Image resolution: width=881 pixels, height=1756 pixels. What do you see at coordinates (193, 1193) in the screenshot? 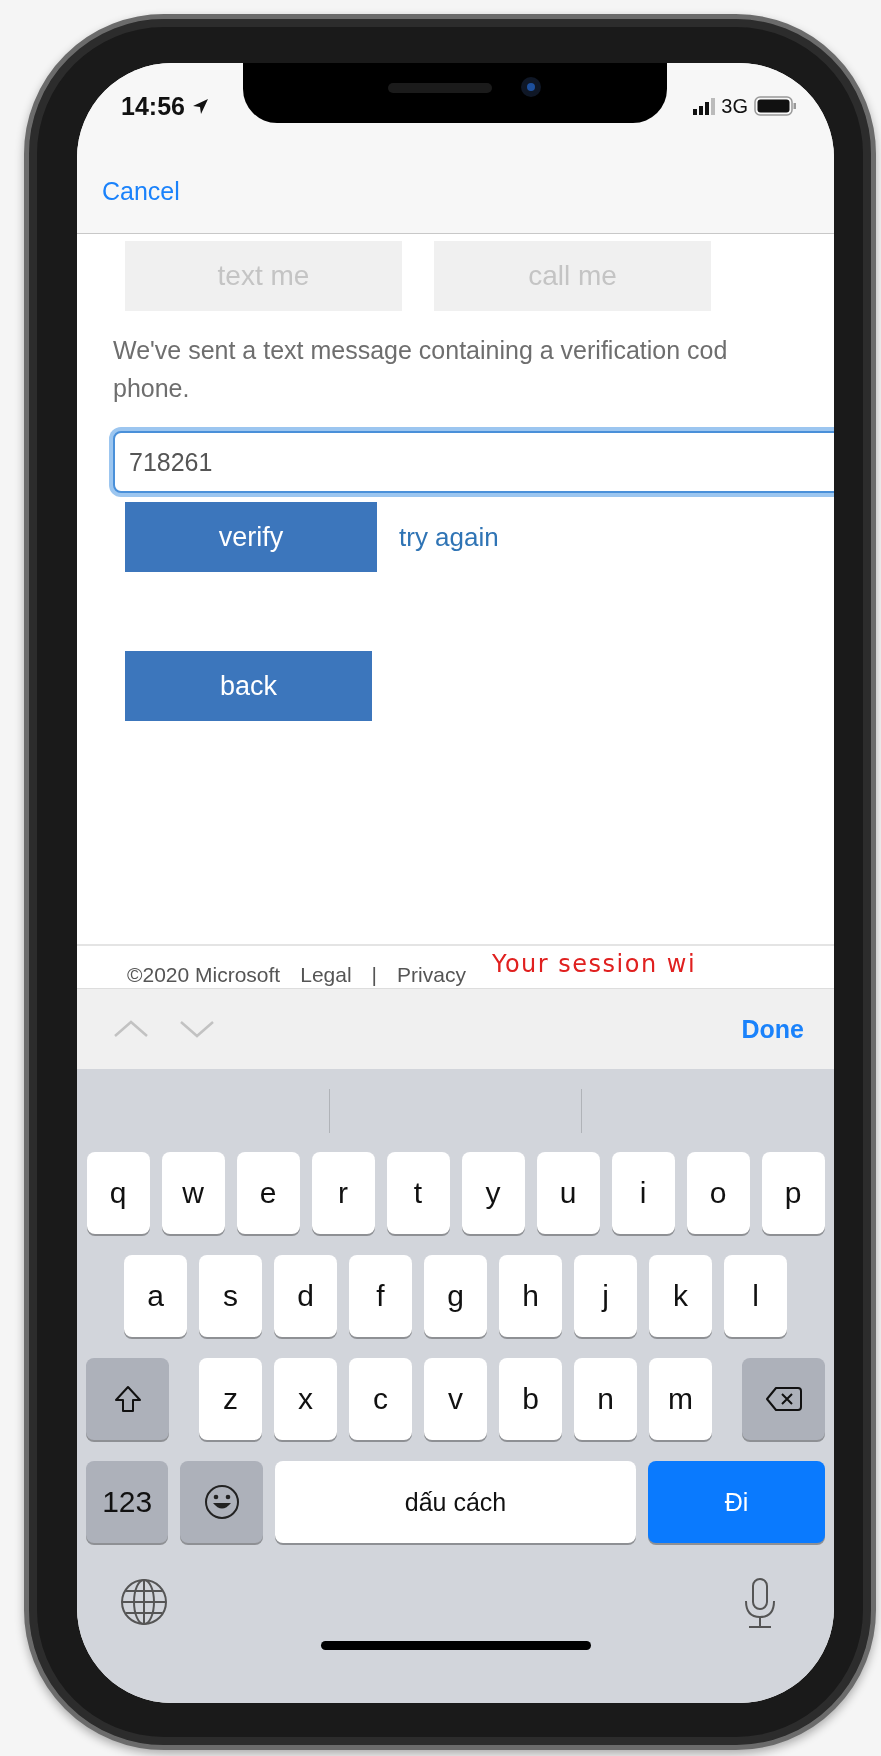
I see `key: w` at bounding box center [193, 1193].